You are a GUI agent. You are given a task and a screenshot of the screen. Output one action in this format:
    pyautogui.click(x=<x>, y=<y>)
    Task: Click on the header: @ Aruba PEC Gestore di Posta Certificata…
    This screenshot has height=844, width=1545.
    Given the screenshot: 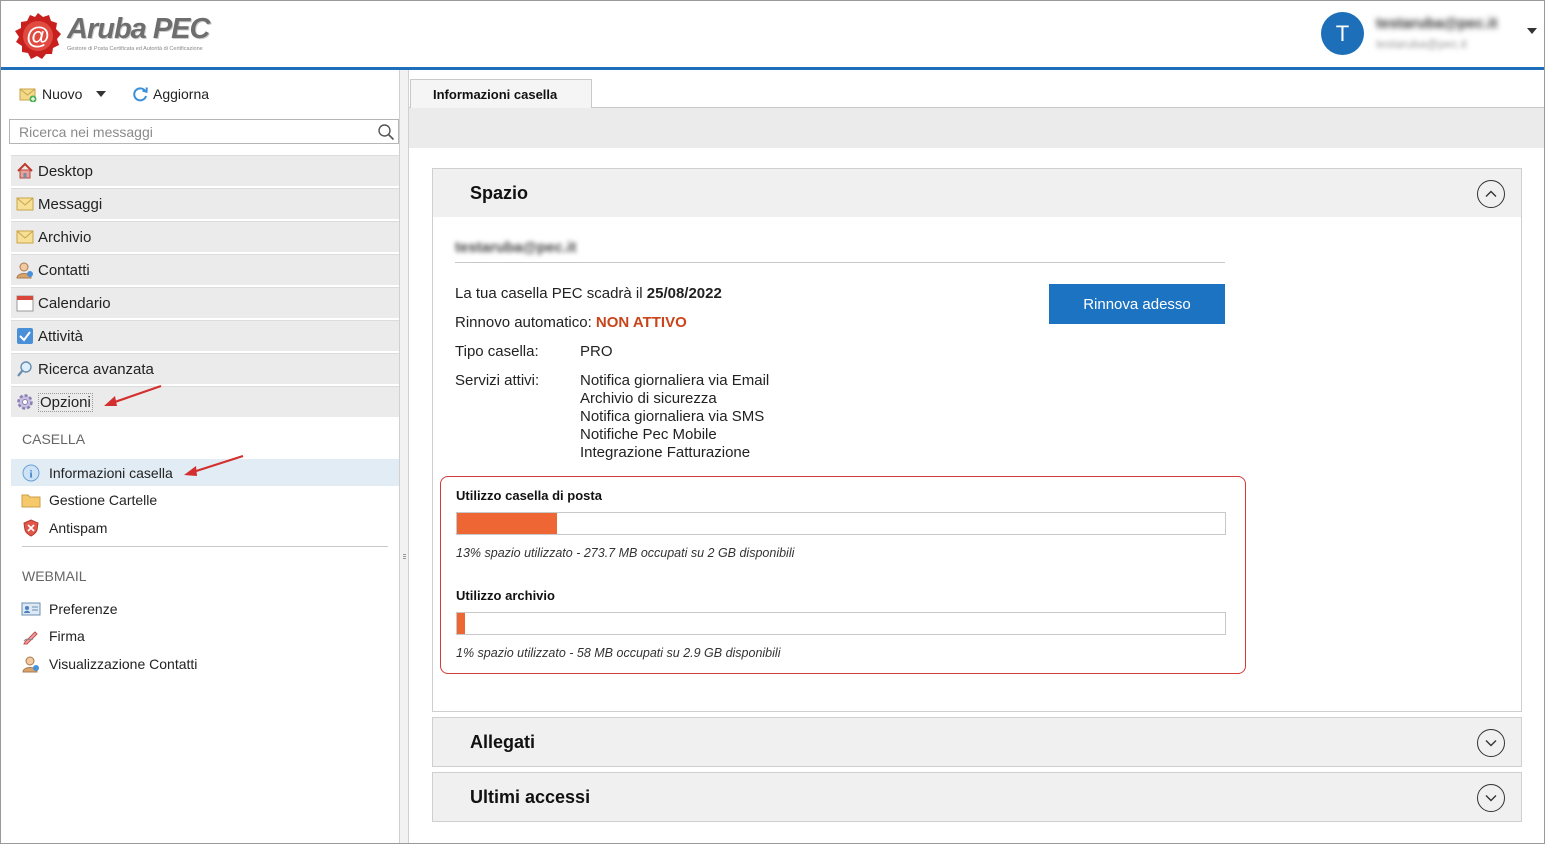 What is the action you would take?
    pyautogui.click(x=772, y=34)
    